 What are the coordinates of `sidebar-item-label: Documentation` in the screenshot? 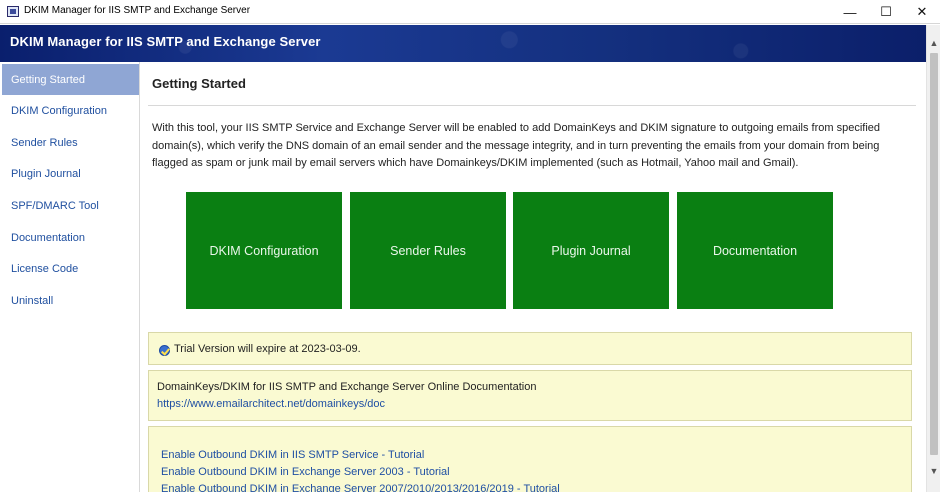 It's located at (48, 237).